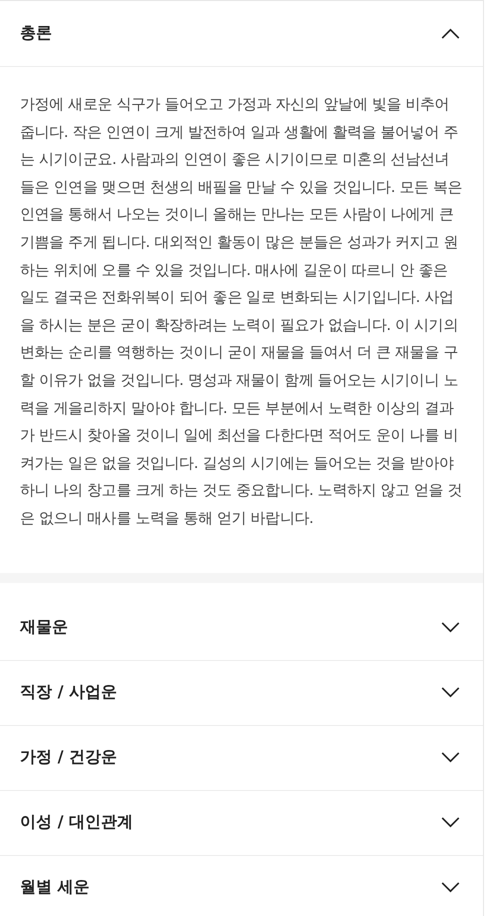  I want to click on section-title: 가정 / 건강운, so click(68, 757).